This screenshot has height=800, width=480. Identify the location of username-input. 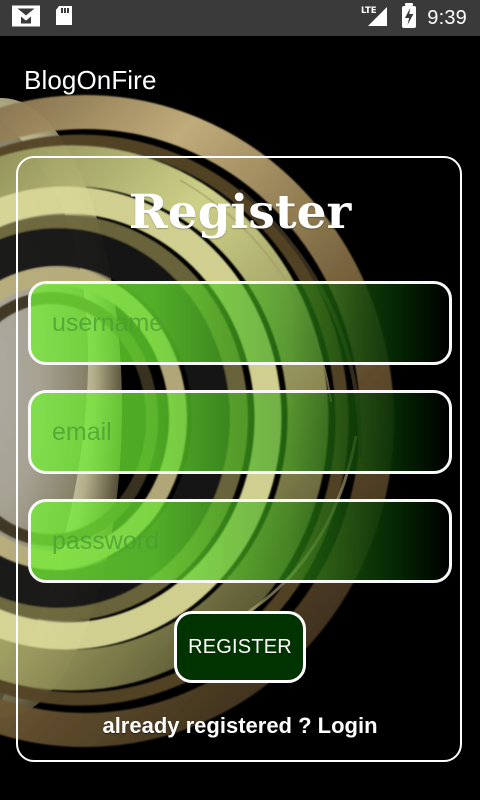
(240, 323).